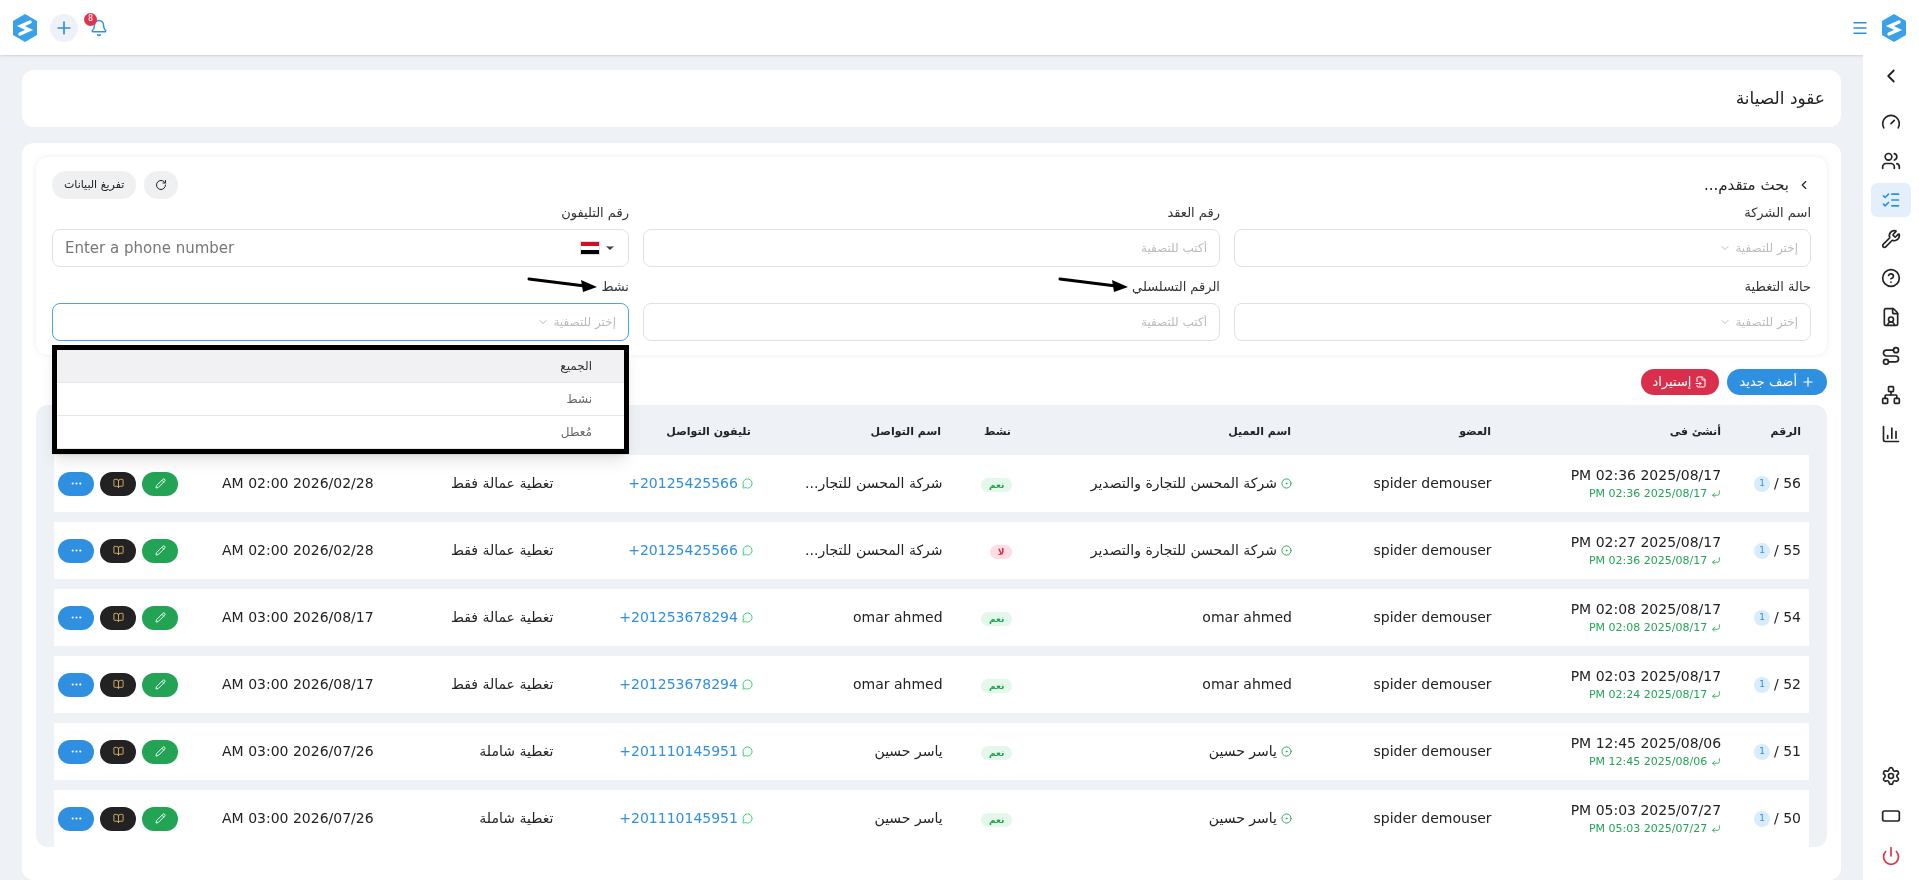 The image size is (1919, 880). What do you see at coordinates (1766, 322) in the screenshot?
I see `select-placeholder: إختر للتصفية` at bounding box center [1766, 322].